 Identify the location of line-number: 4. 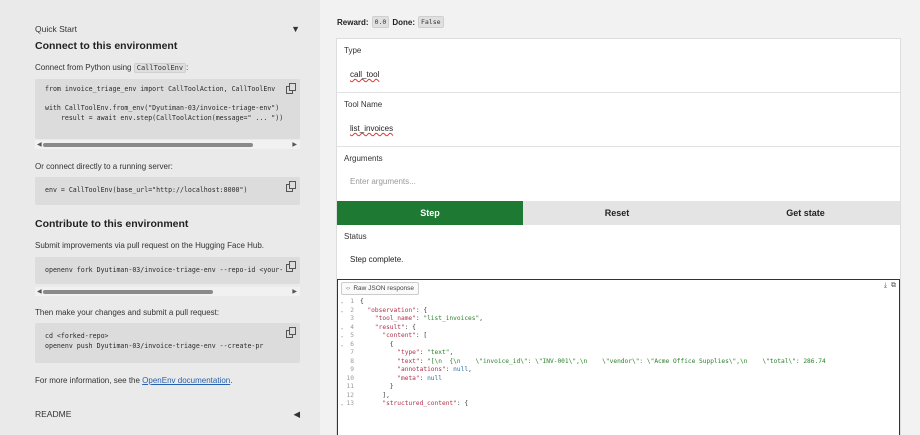
(352, 327).